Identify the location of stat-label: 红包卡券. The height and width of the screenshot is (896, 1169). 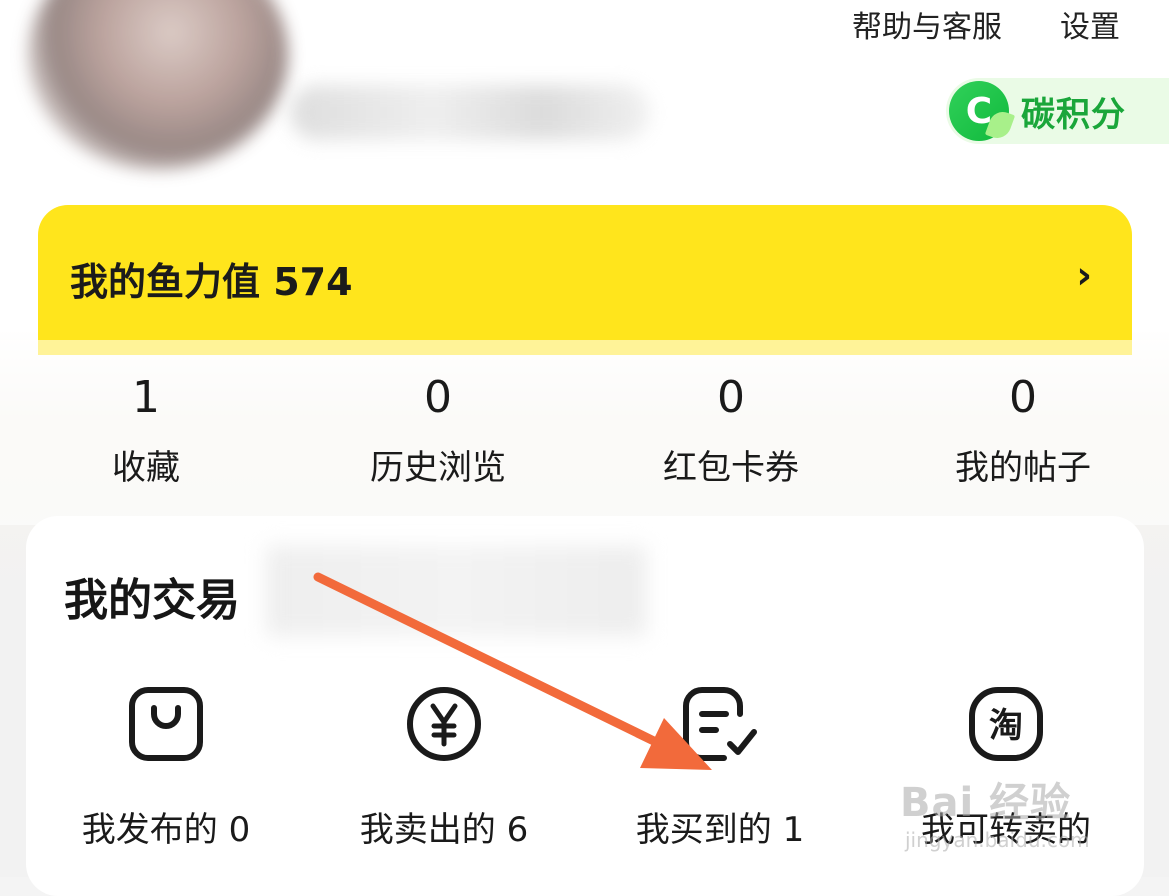
(731, 468).